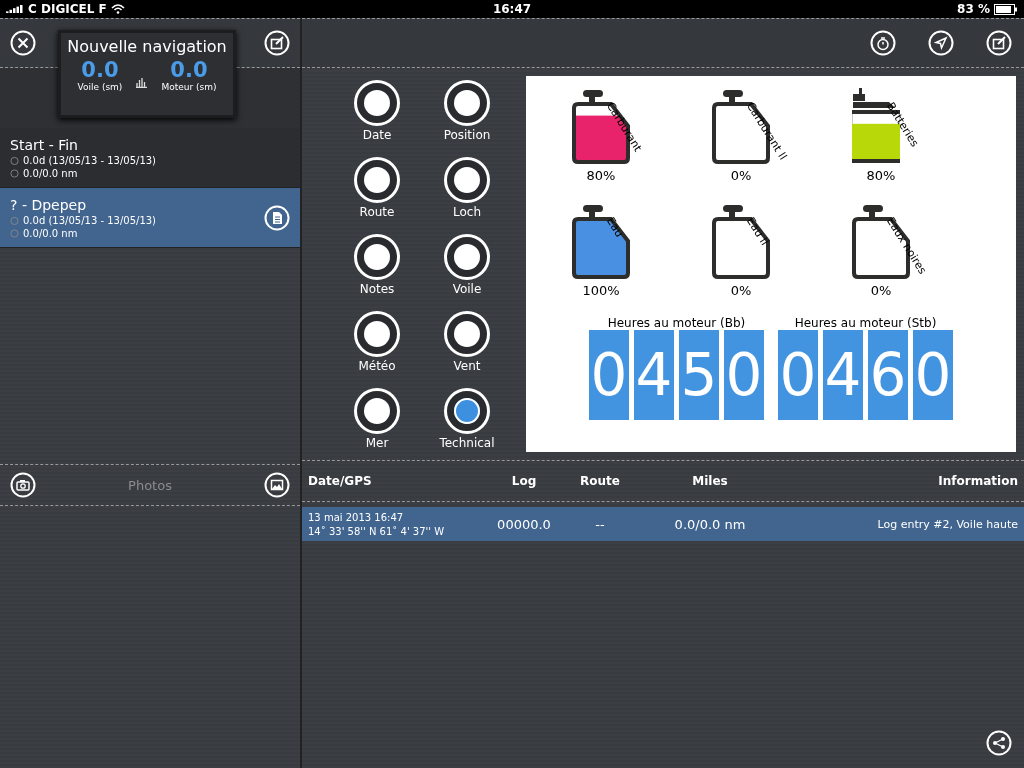  Describe the element at coordinates (150, 485) in the screenshot. I see `photos-title: Photos` at that location.